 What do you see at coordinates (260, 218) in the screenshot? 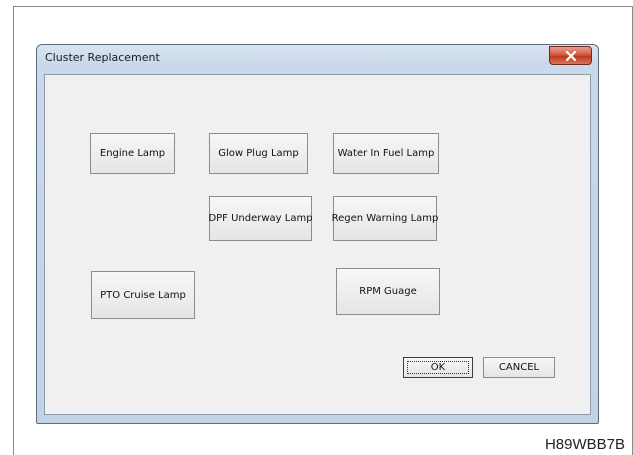
I see `dpf-underway-lamp-button: DPF Underway Lamp` at bounding box center [260, 218].